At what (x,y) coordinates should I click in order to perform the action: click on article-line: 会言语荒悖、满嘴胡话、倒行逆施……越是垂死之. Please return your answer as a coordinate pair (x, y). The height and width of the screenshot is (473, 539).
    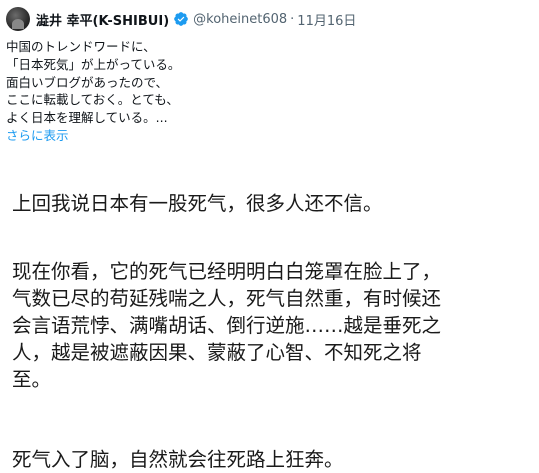
    Looking at the image, I should click on (227, 325).